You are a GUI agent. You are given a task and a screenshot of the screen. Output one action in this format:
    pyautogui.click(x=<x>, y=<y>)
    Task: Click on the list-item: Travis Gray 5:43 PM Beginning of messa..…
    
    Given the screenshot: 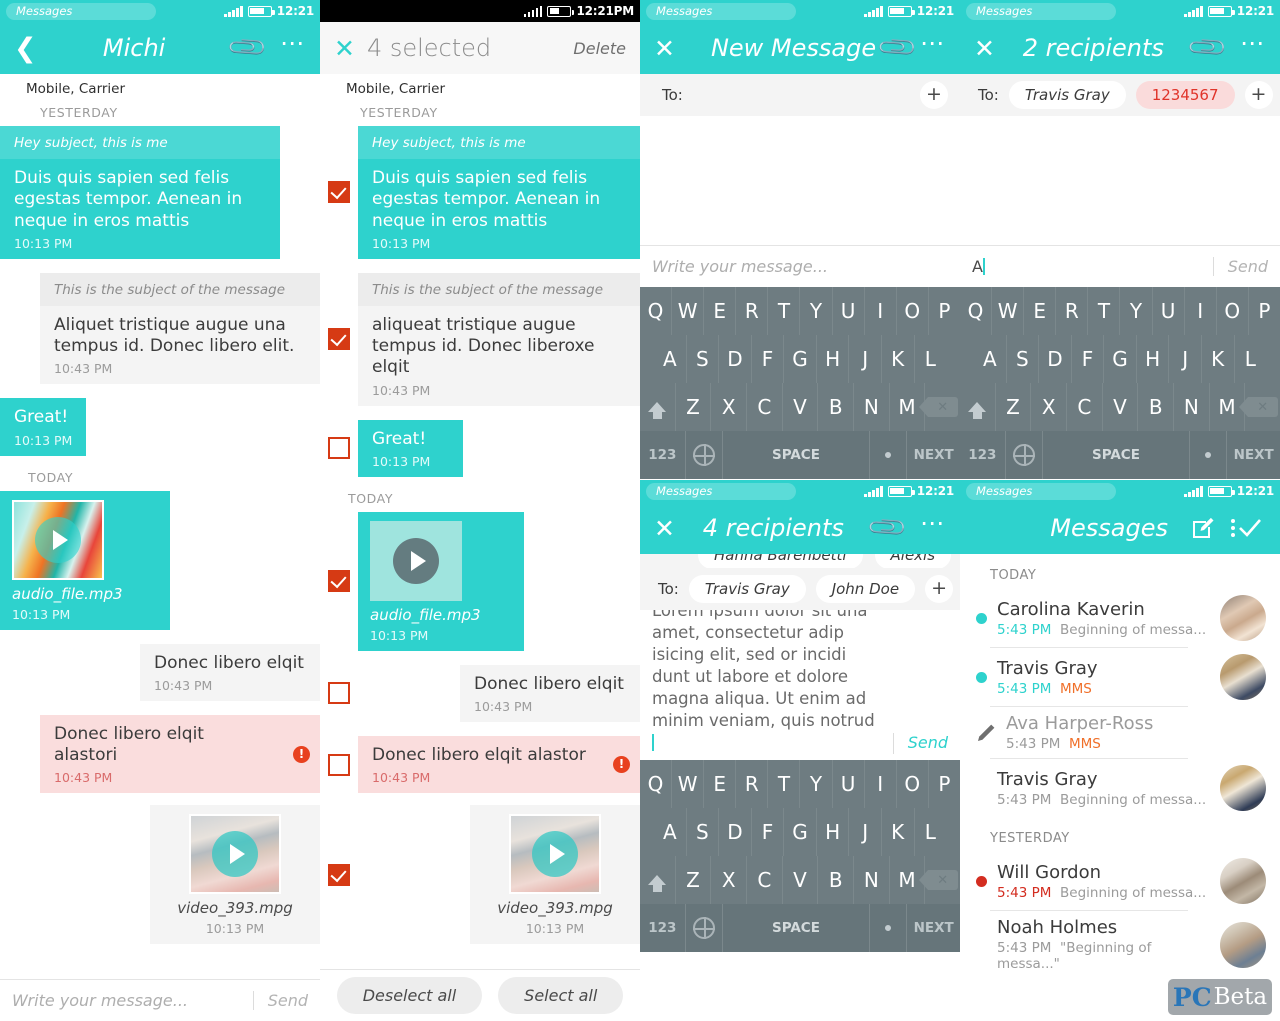 What is the action you would take?
    pyautogui.click(x=1120, y=788)
    